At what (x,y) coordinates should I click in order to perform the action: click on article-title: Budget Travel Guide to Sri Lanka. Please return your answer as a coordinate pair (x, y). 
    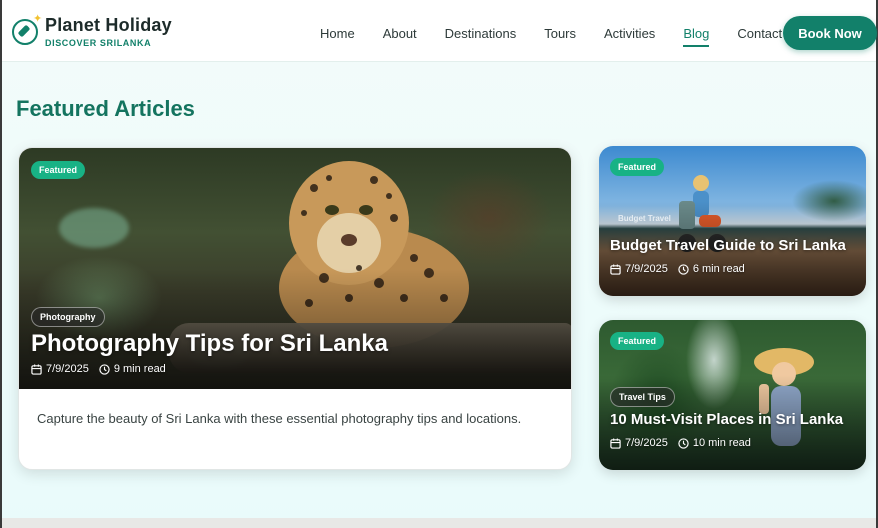
    Looking at the image, I should click on (728, 245).